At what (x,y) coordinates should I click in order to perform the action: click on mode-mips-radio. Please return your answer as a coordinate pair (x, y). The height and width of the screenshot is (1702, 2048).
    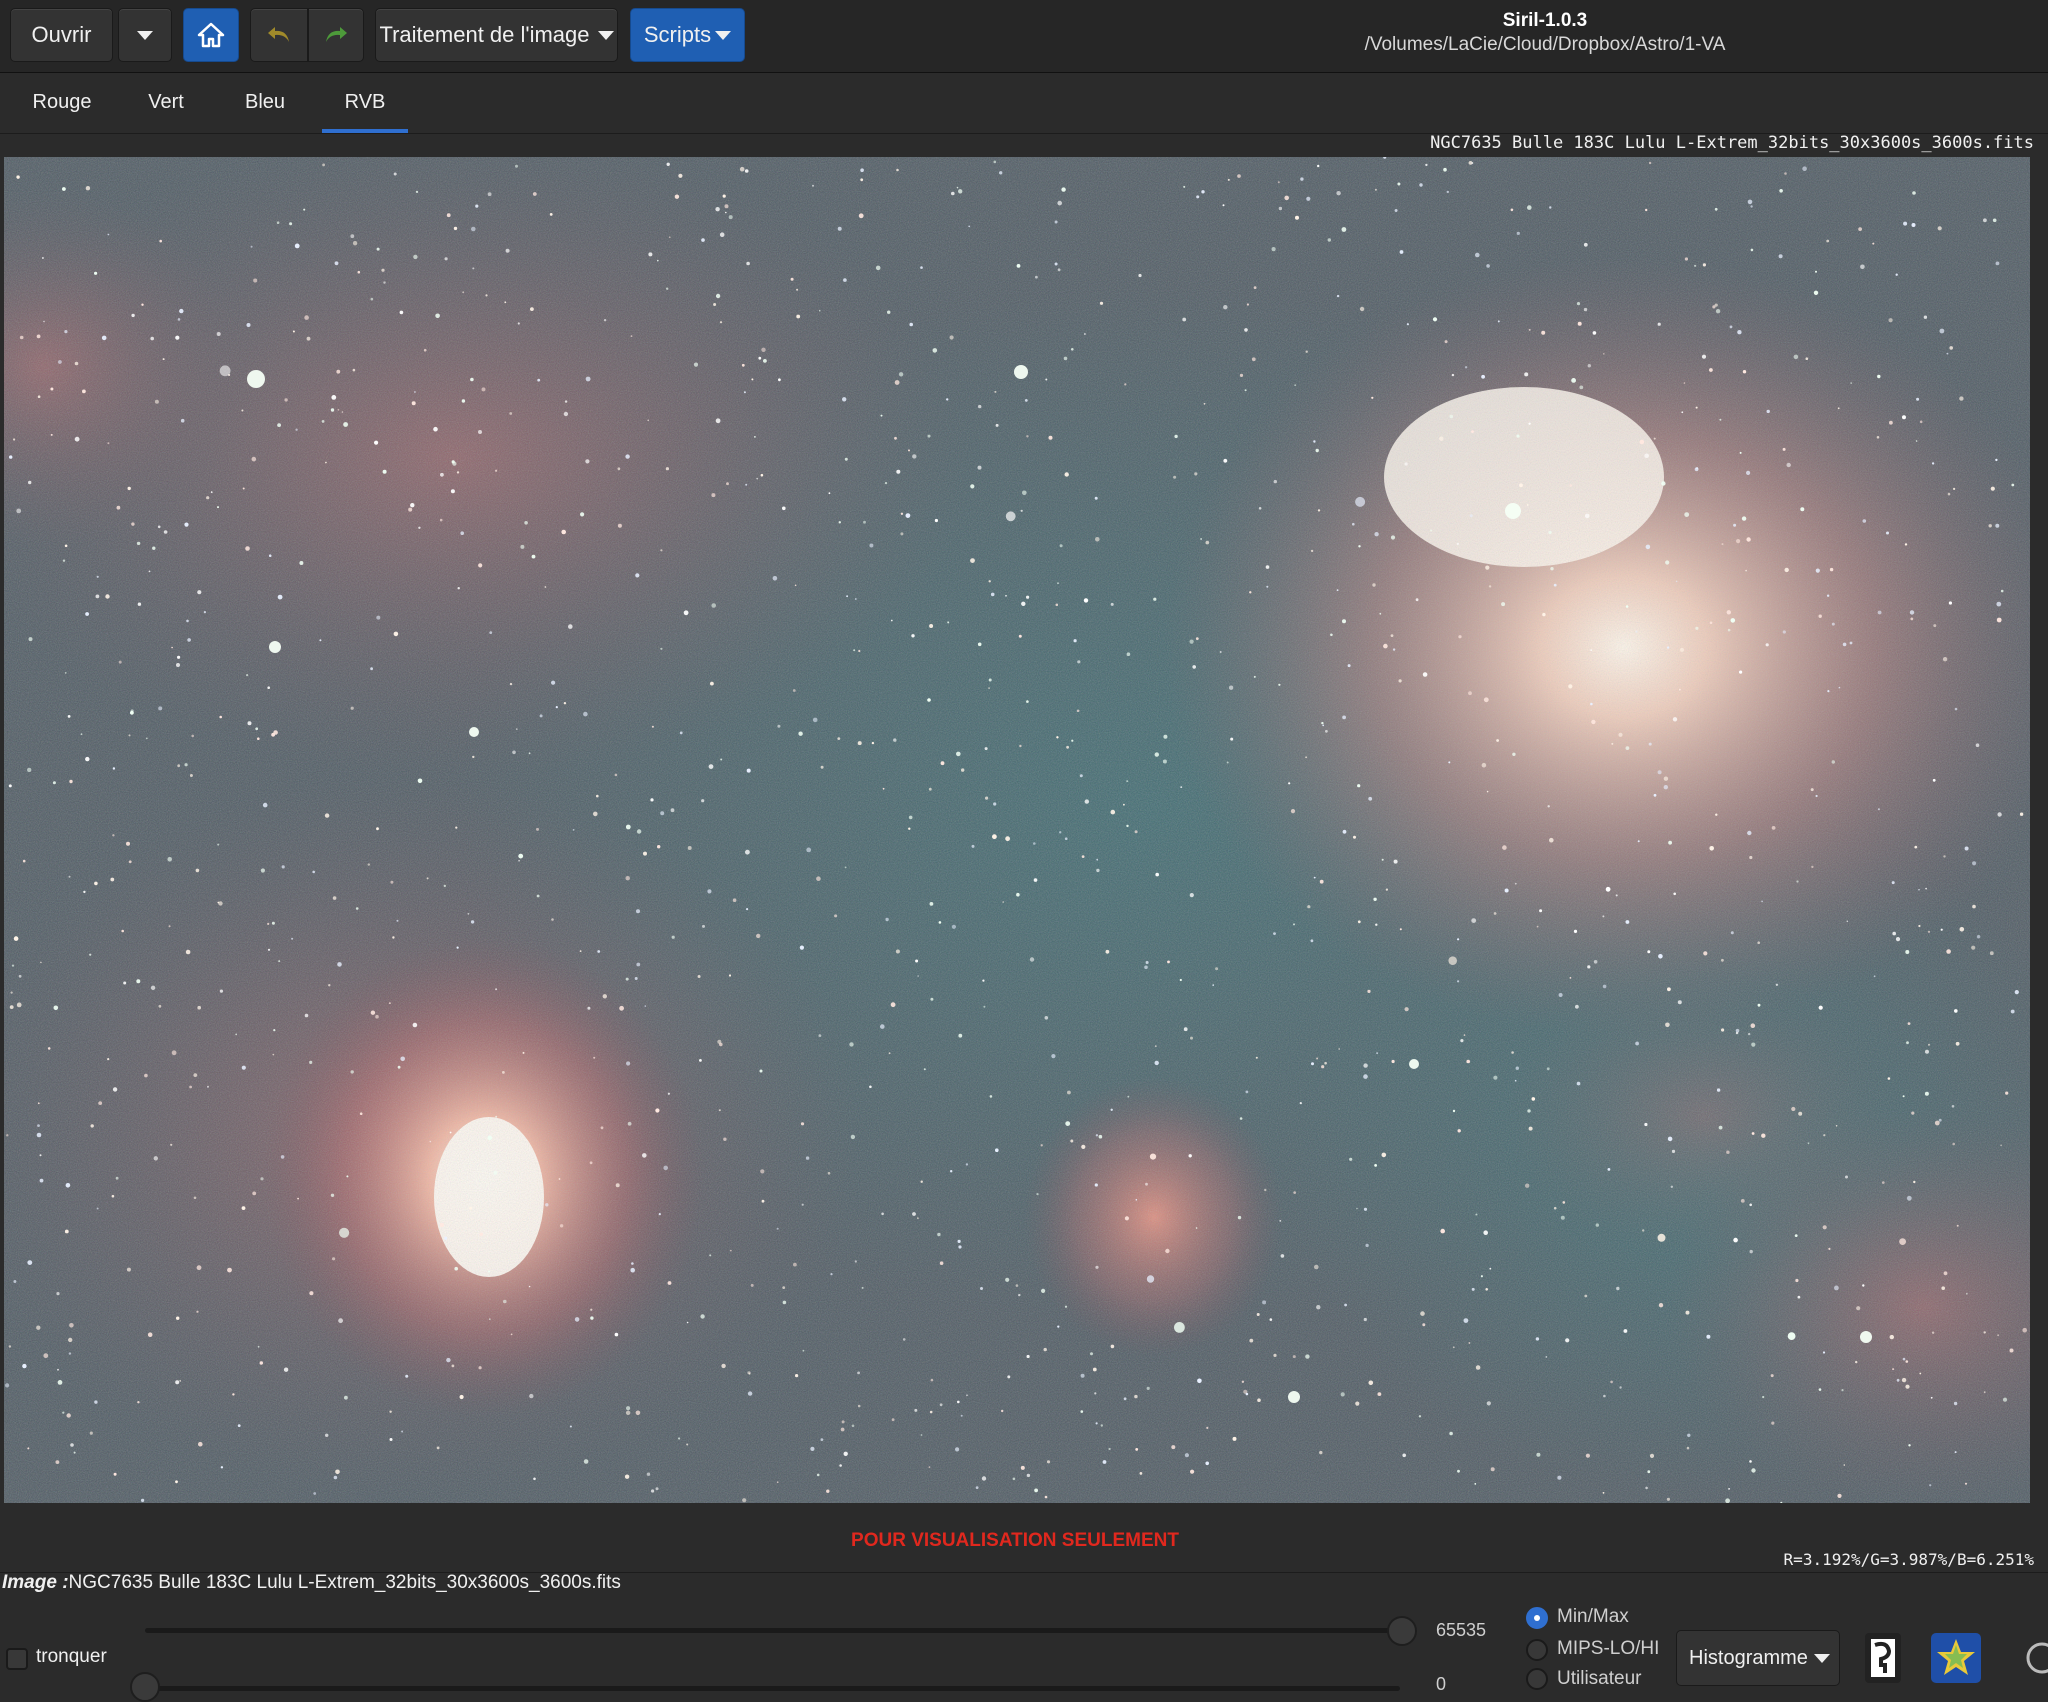
    Looking at the image, I should click on (1537, 1650).